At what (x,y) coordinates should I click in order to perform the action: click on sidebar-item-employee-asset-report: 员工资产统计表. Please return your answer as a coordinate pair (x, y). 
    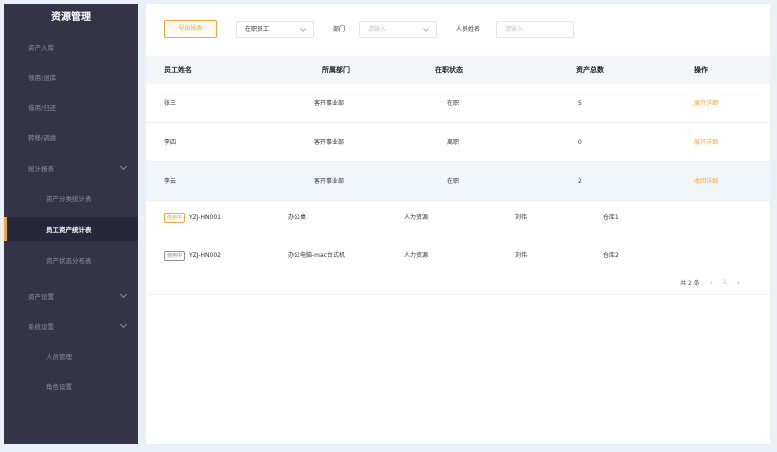
    Looking at the image, I should click on (71, 229).